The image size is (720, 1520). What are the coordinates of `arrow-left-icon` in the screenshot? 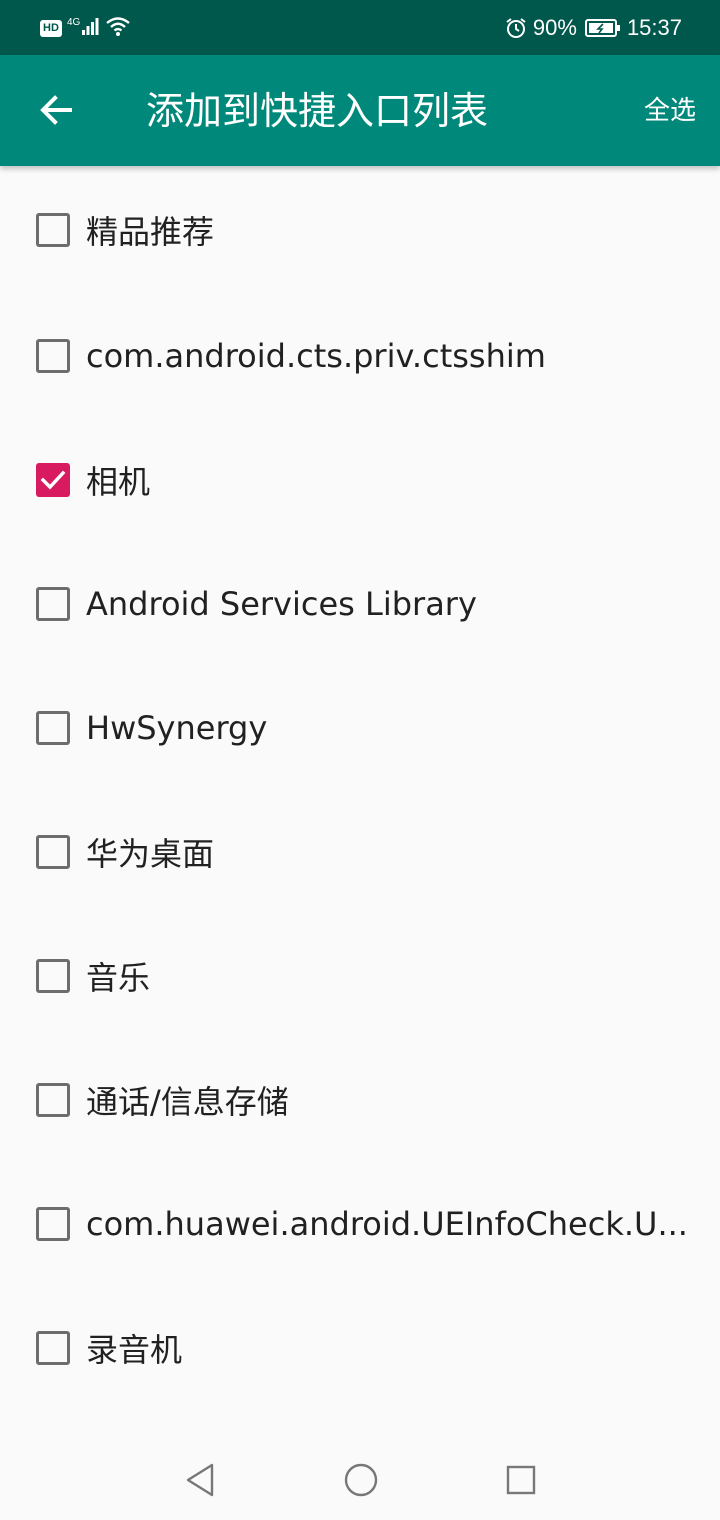 It's located at (56, 110).